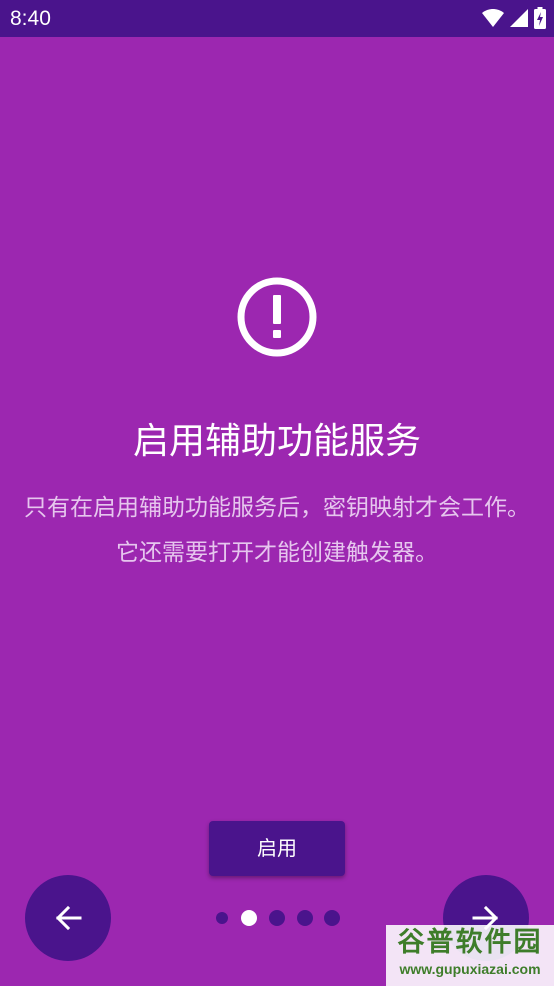  I want to click on wifi-icon, so click(493, 18).